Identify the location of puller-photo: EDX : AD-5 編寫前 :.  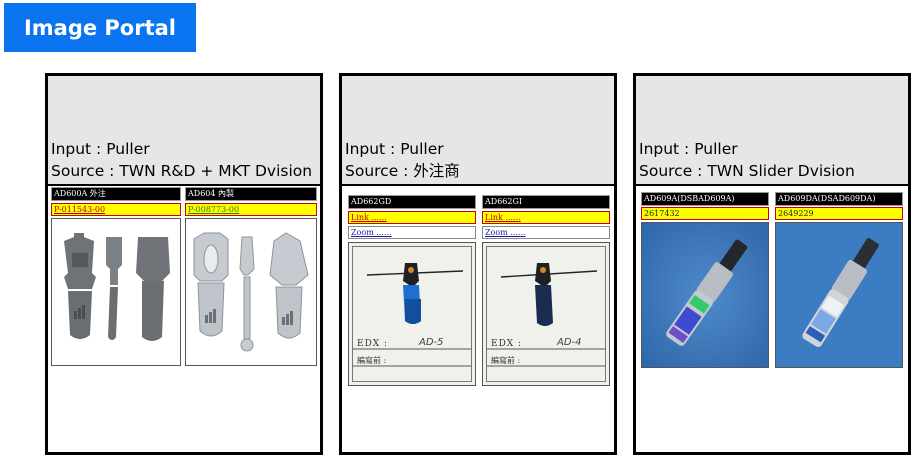
(412, 314).